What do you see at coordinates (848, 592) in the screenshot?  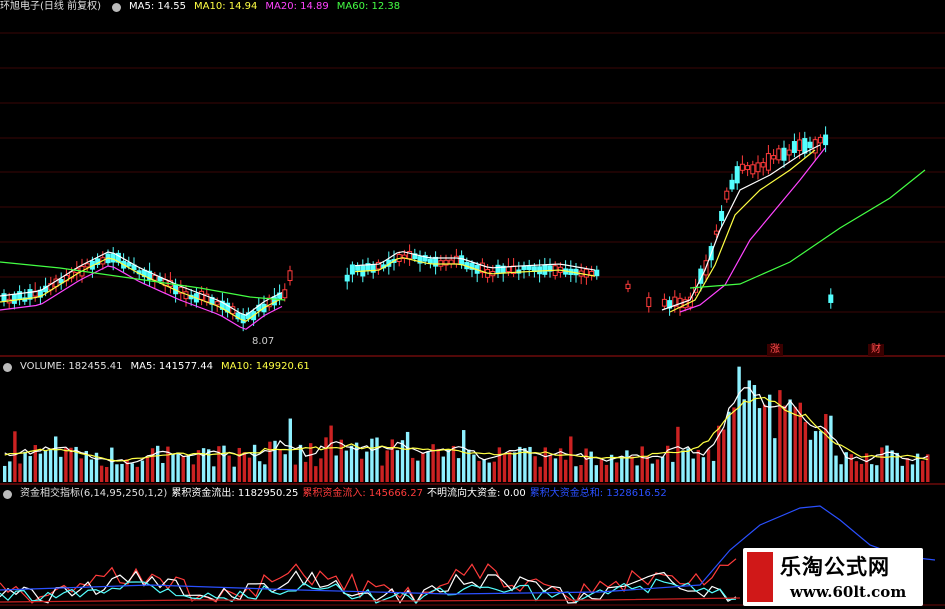 I see `watermark-url: www.60lt.com` at bounding box center [848, 592].